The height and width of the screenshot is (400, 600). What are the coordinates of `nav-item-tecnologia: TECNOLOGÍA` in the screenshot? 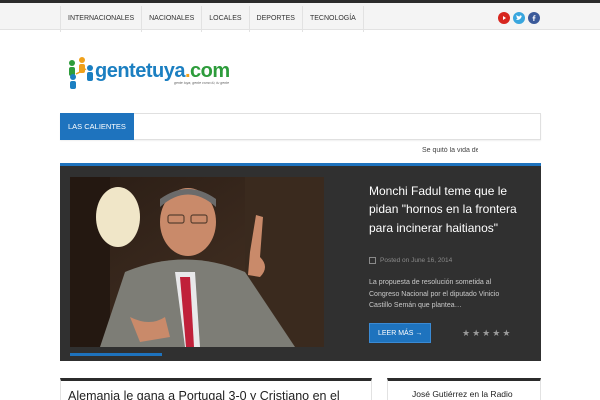 It's located at (332, 19).